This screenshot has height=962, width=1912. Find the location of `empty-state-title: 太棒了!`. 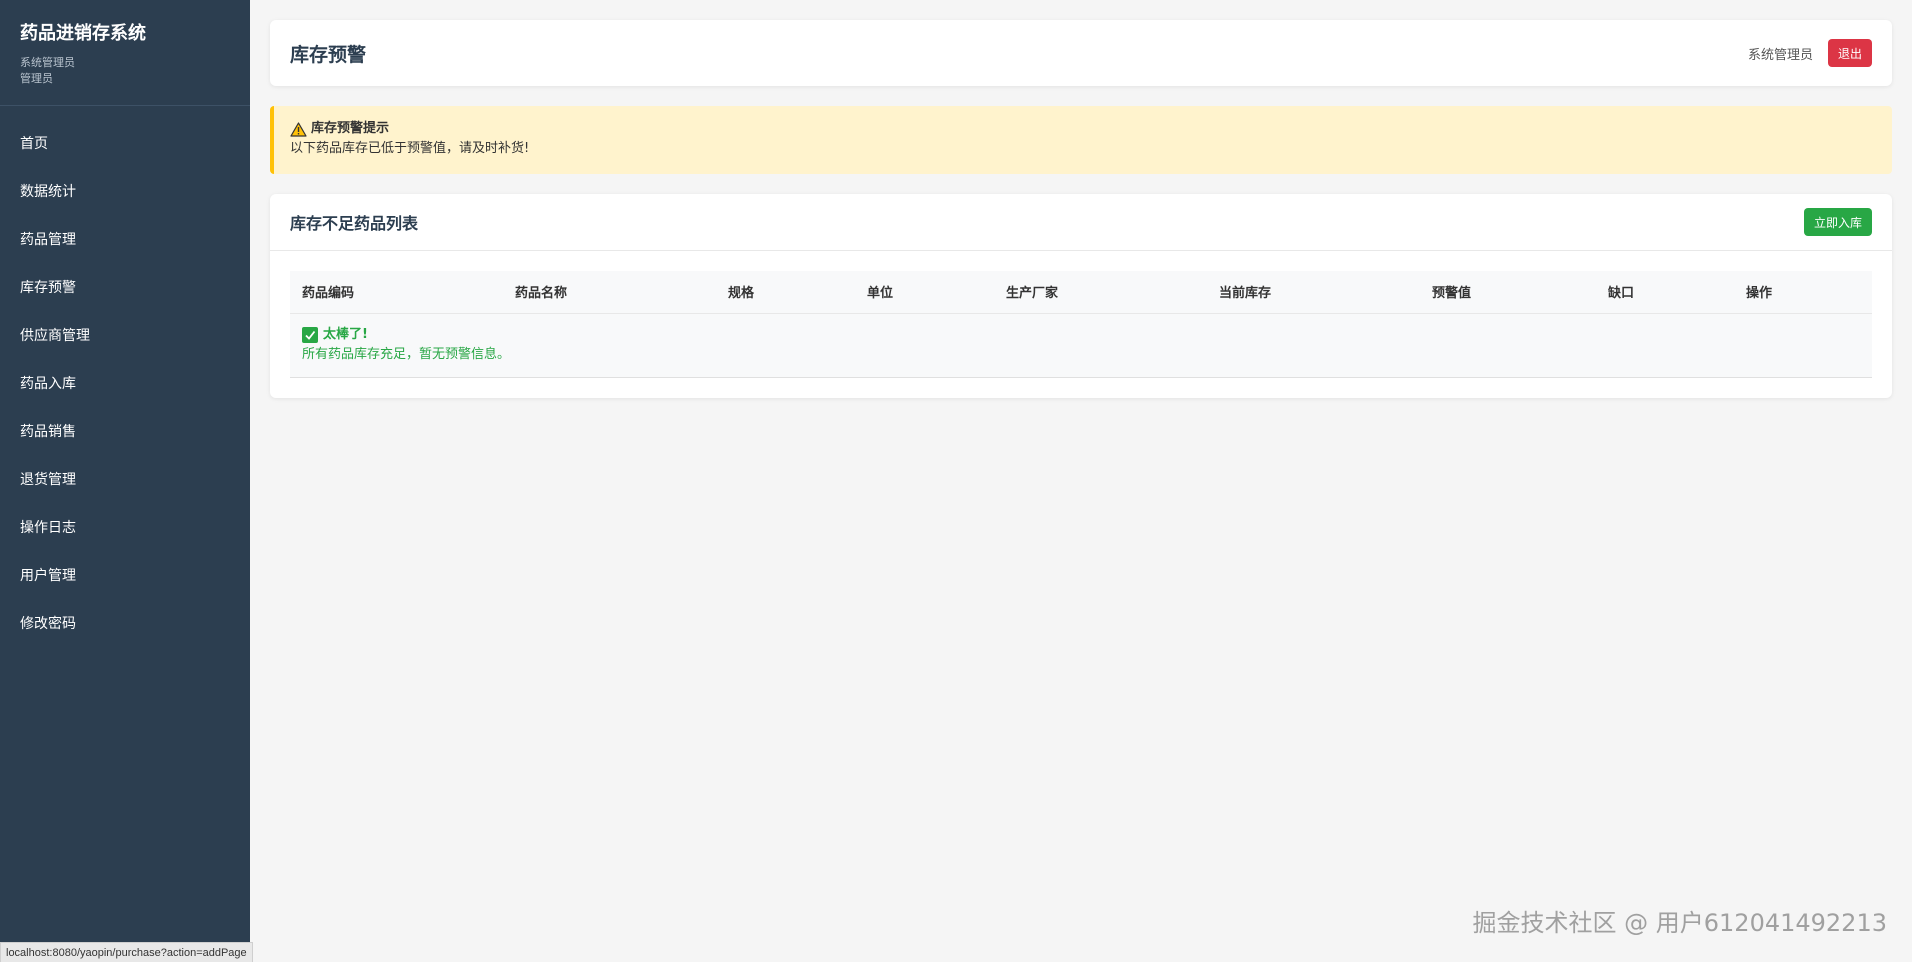

empty-state-title: 太棒了! is located at coordinates (345, 334).